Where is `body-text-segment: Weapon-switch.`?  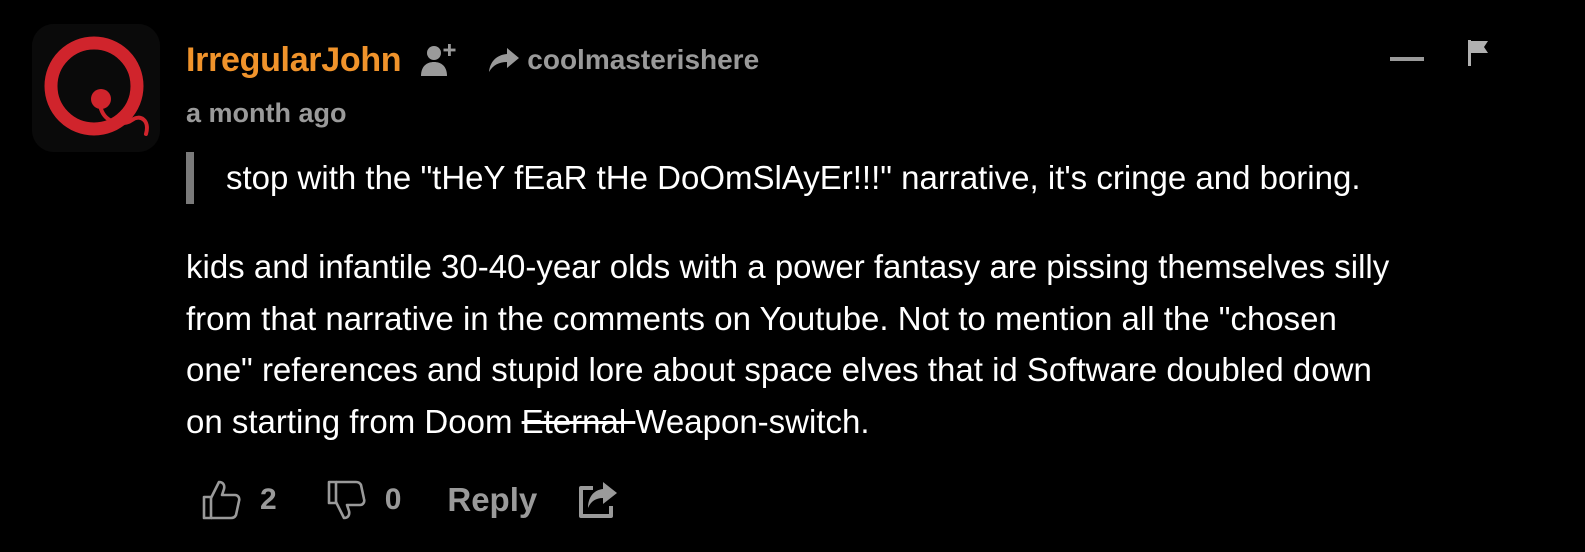 body-text-segment: Weapon-switch. is located at coordinates (752, 421).